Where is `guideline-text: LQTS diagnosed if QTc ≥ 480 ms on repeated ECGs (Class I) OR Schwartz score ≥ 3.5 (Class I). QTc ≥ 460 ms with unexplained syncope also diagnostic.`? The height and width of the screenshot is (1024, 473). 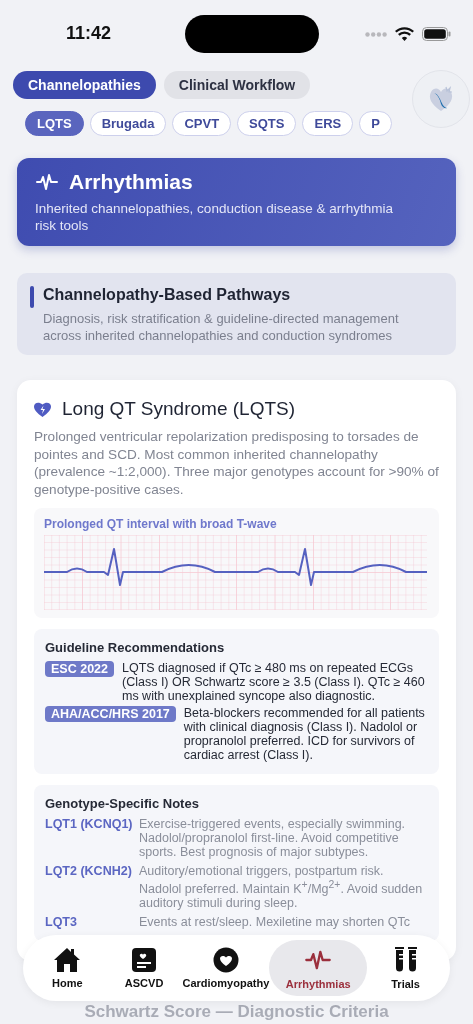
guideline-text: LQTS diagnosed if QTc ≥ 480 ms on repeated ECGs (Class I) OR Schwartz score ≥ 3.5 (Class I). QTc ≥ 460 ms with unexplained syncope also diagnostic. is located at coordinates (274, 682).